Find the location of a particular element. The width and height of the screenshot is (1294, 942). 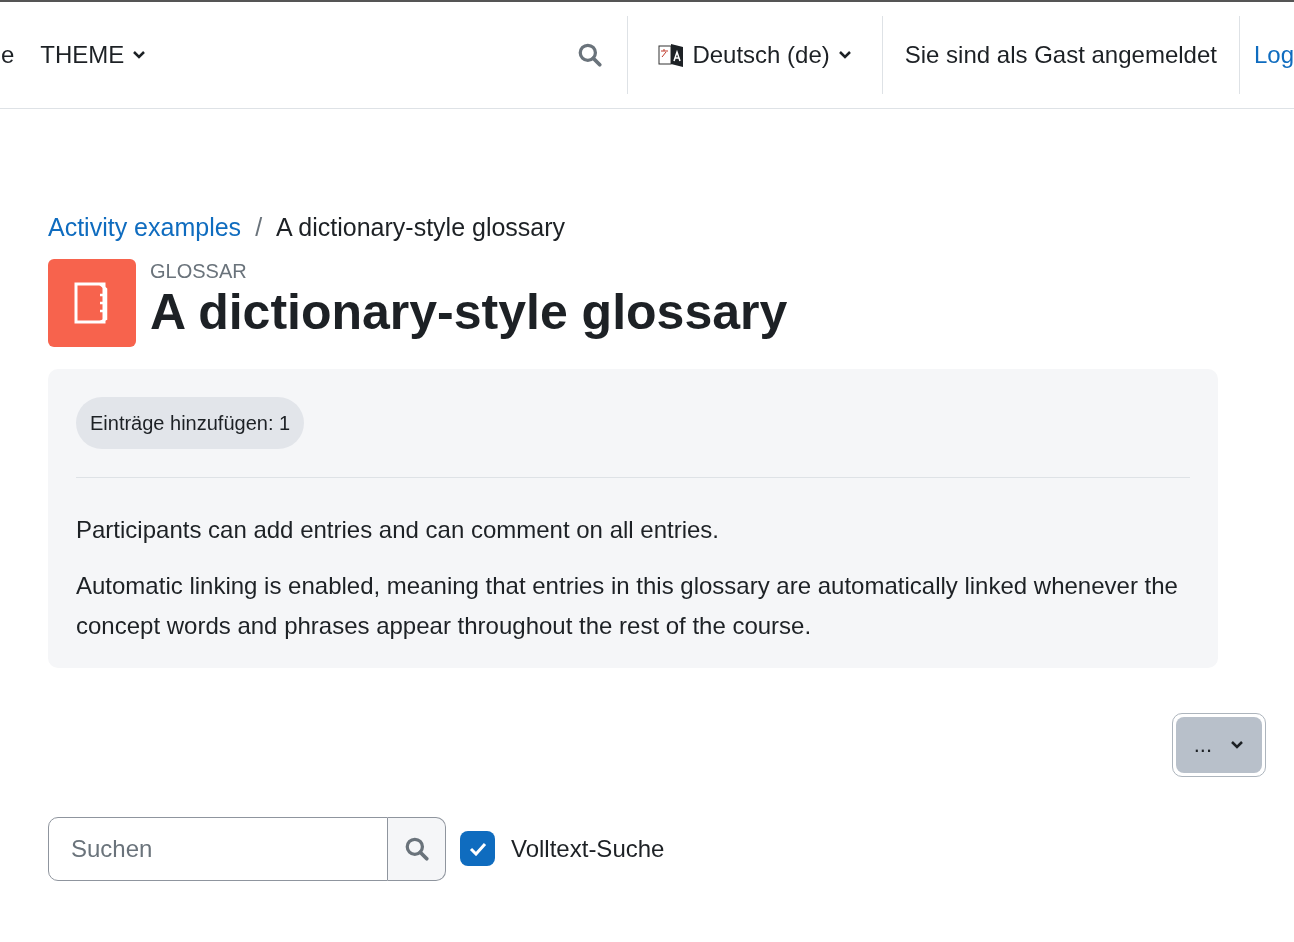

page-title: A dictionary-style glossary is located at coordinates (469, 313).